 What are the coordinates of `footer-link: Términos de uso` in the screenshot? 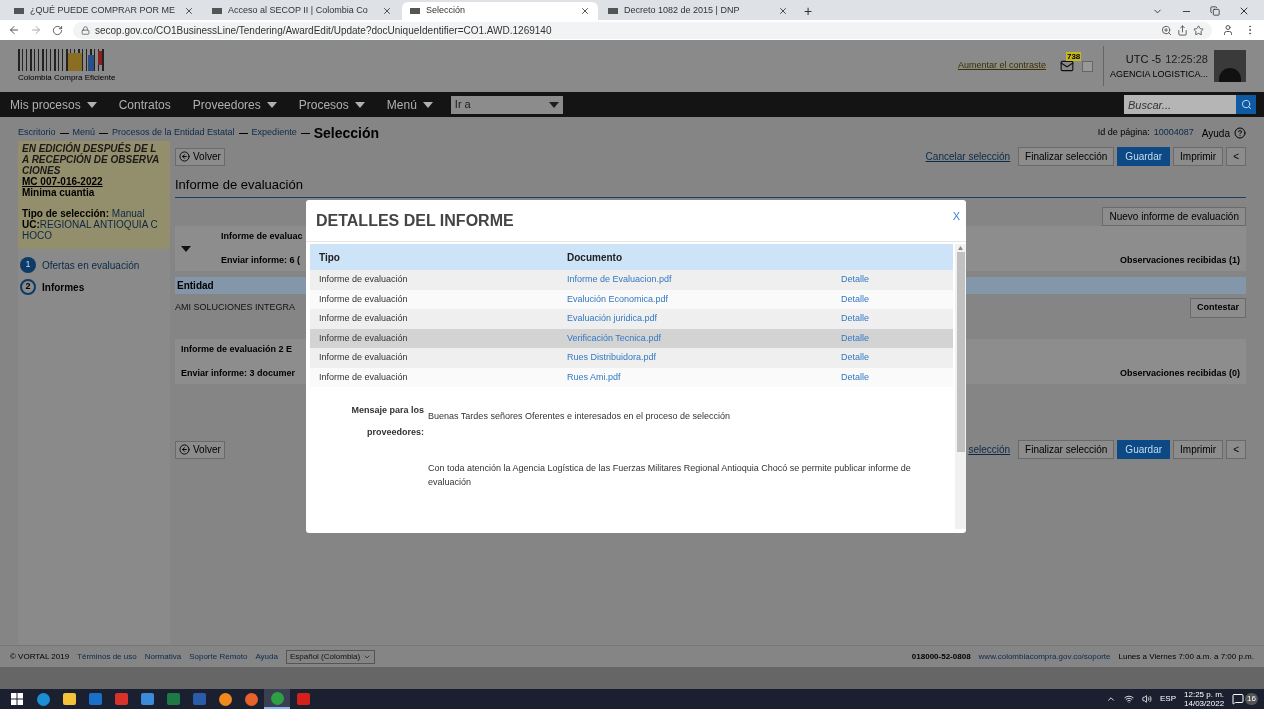 It's located at (107, 656).